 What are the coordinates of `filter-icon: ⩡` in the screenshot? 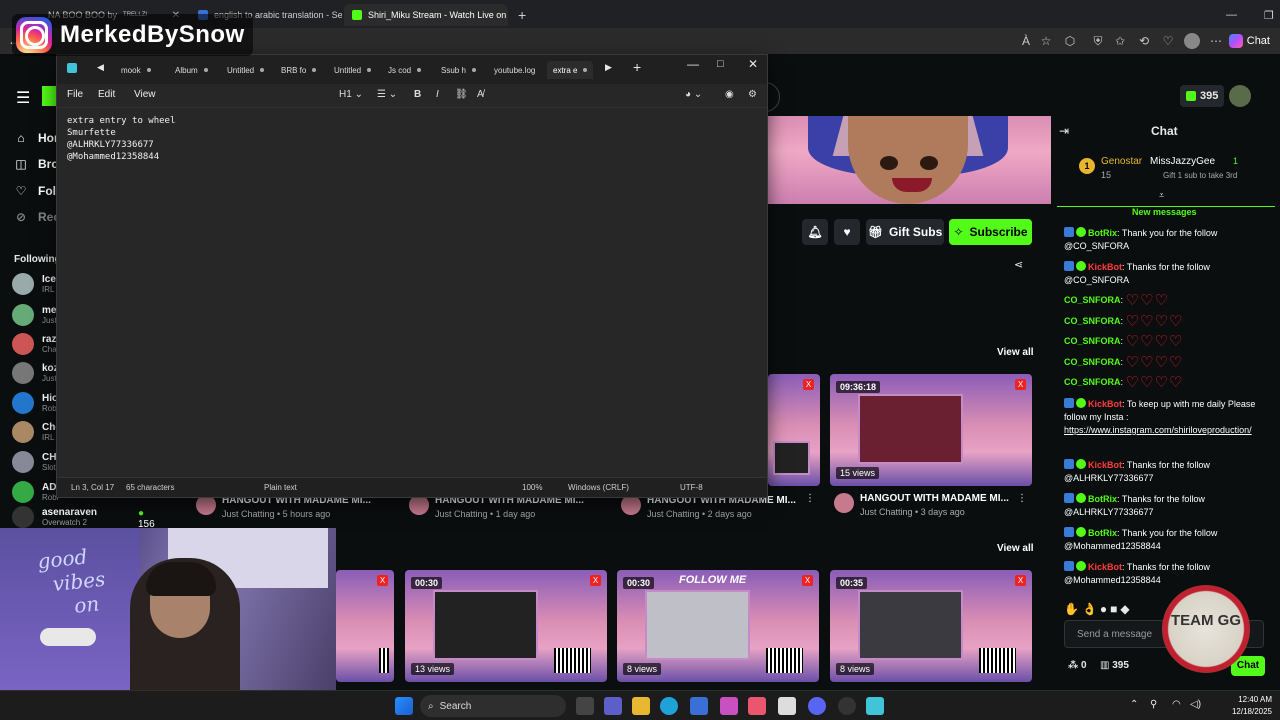 It's located at (1161, 195).